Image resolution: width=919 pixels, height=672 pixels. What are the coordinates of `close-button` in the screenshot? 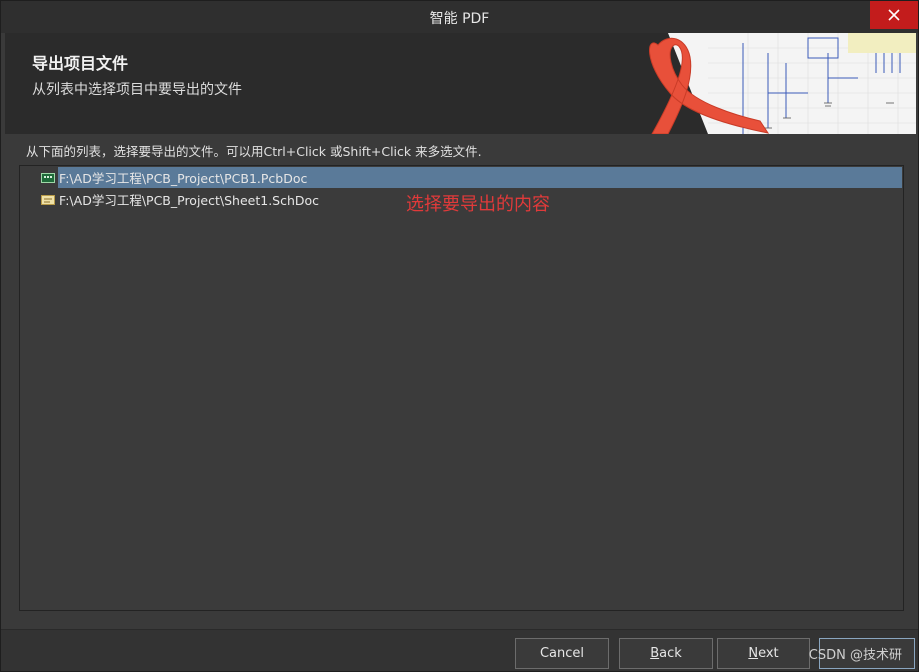 It's located at (894, 15).